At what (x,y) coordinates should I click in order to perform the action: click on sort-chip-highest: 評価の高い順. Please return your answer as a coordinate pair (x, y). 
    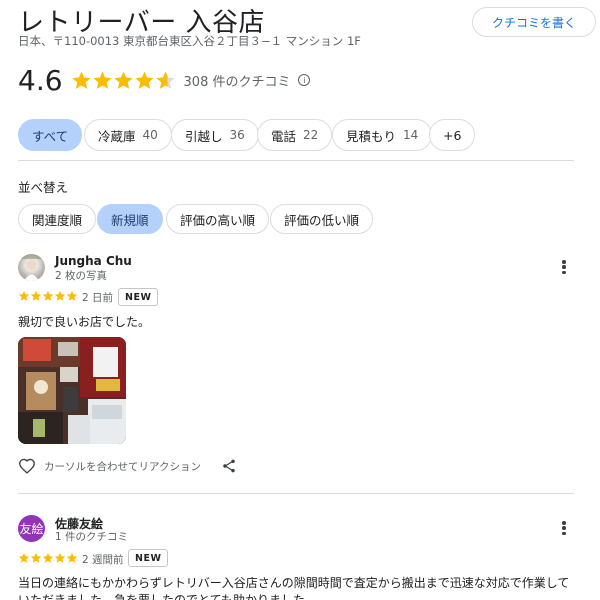
    Looking at the image, I should click on (218, 219).